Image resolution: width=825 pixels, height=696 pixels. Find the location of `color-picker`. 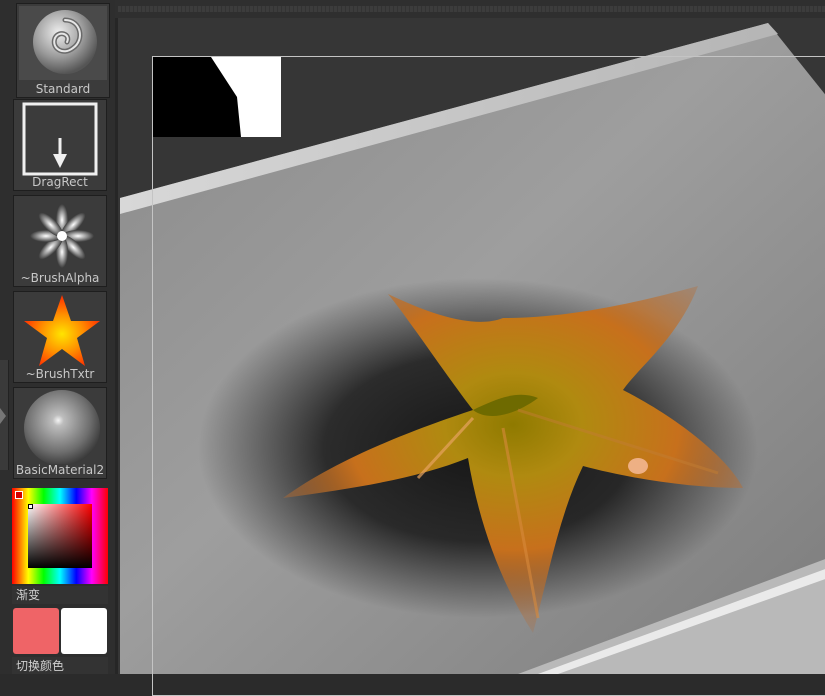

color-picker is located at coordinates (60, 536).